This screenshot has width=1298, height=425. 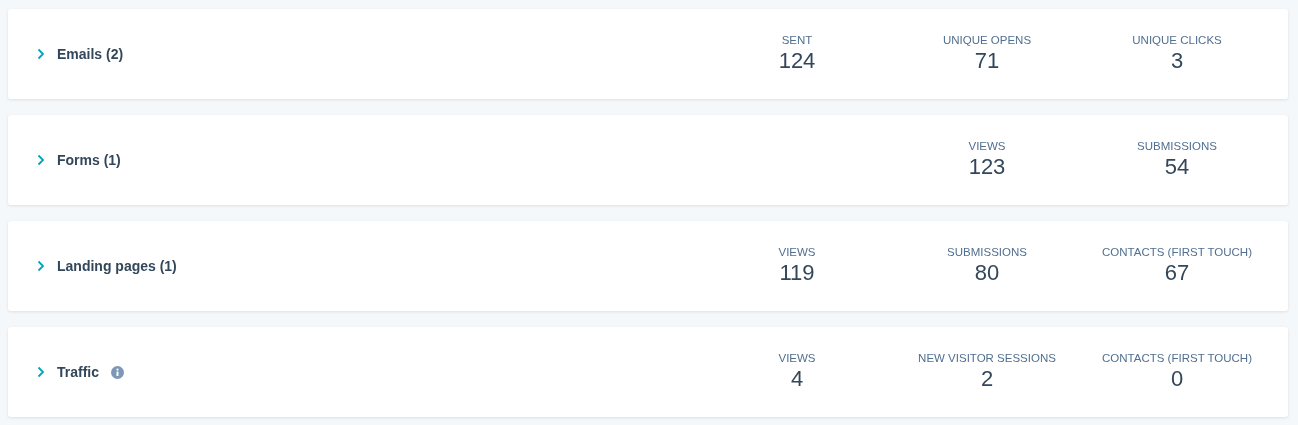 I want to click on section-title: Traffic, so click(x=78, y=372).